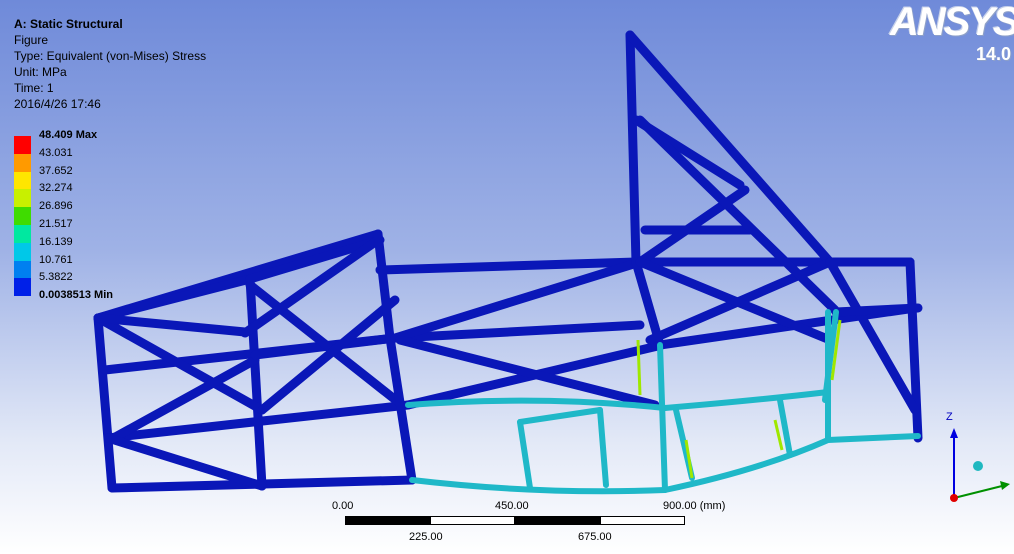 The height and width of the screenshot is (554, 1014). I want to click on iso-ball-icon, so click(978, 466).